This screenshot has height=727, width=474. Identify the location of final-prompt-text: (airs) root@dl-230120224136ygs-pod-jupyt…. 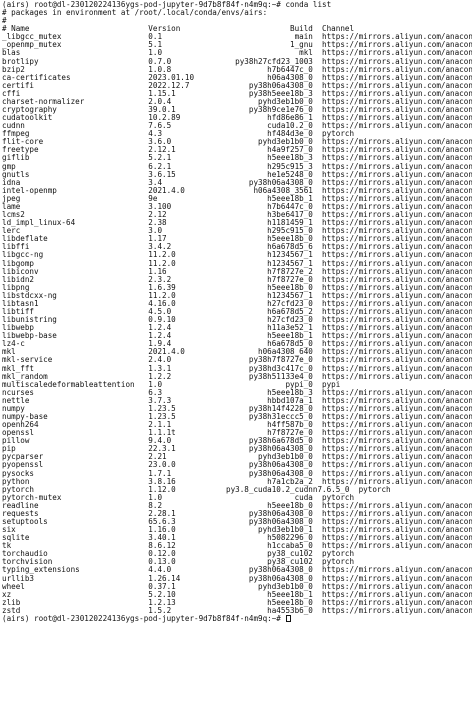
(144, 618).